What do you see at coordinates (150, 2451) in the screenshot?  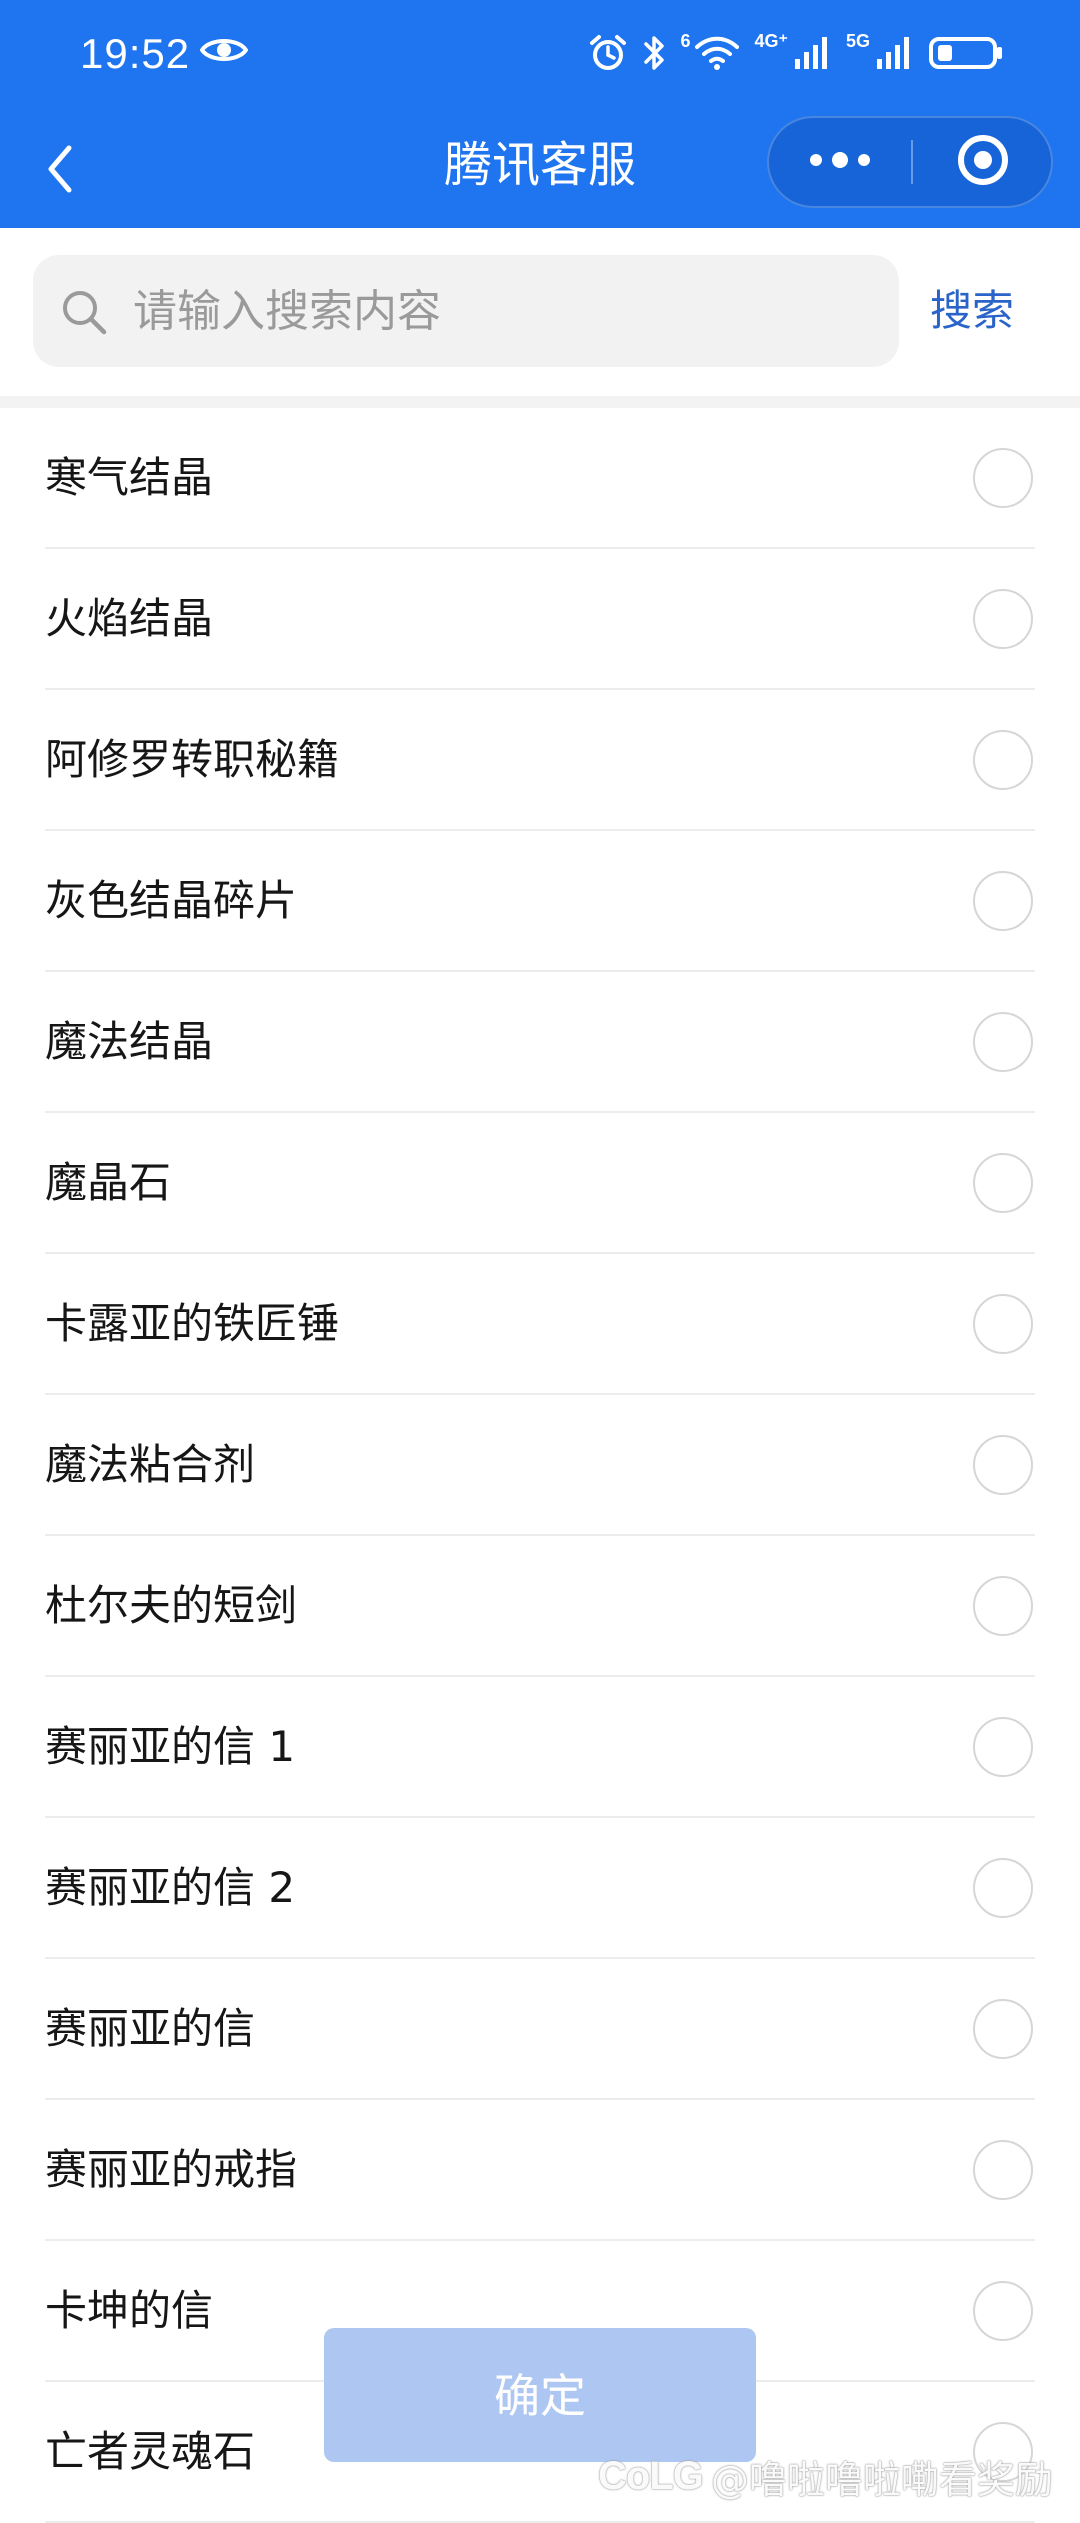 I see `list-item-label: 亡者灵魂石` at bounding box center [150, 2451].